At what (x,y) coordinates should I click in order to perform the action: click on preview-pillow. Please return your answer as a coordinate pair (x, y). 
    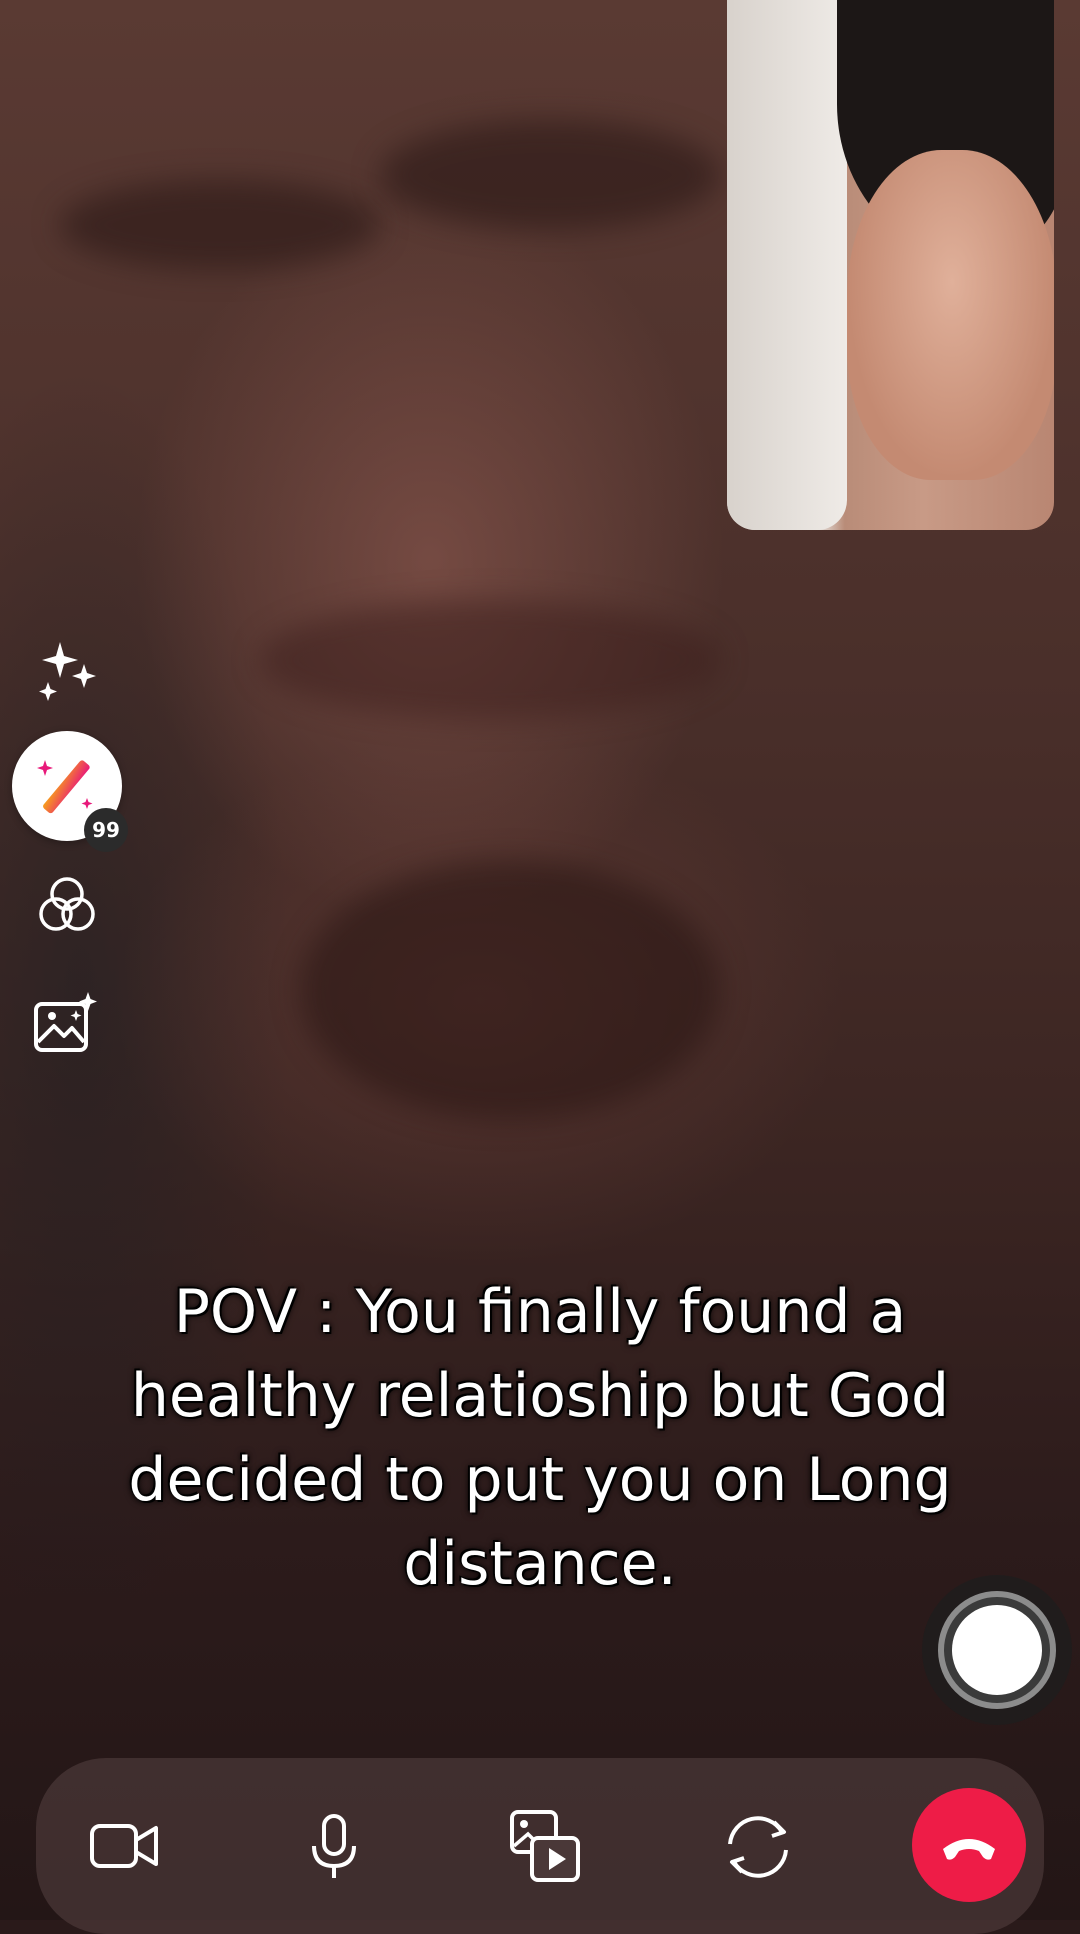
    Looking at the image, I should click on (787, 265).